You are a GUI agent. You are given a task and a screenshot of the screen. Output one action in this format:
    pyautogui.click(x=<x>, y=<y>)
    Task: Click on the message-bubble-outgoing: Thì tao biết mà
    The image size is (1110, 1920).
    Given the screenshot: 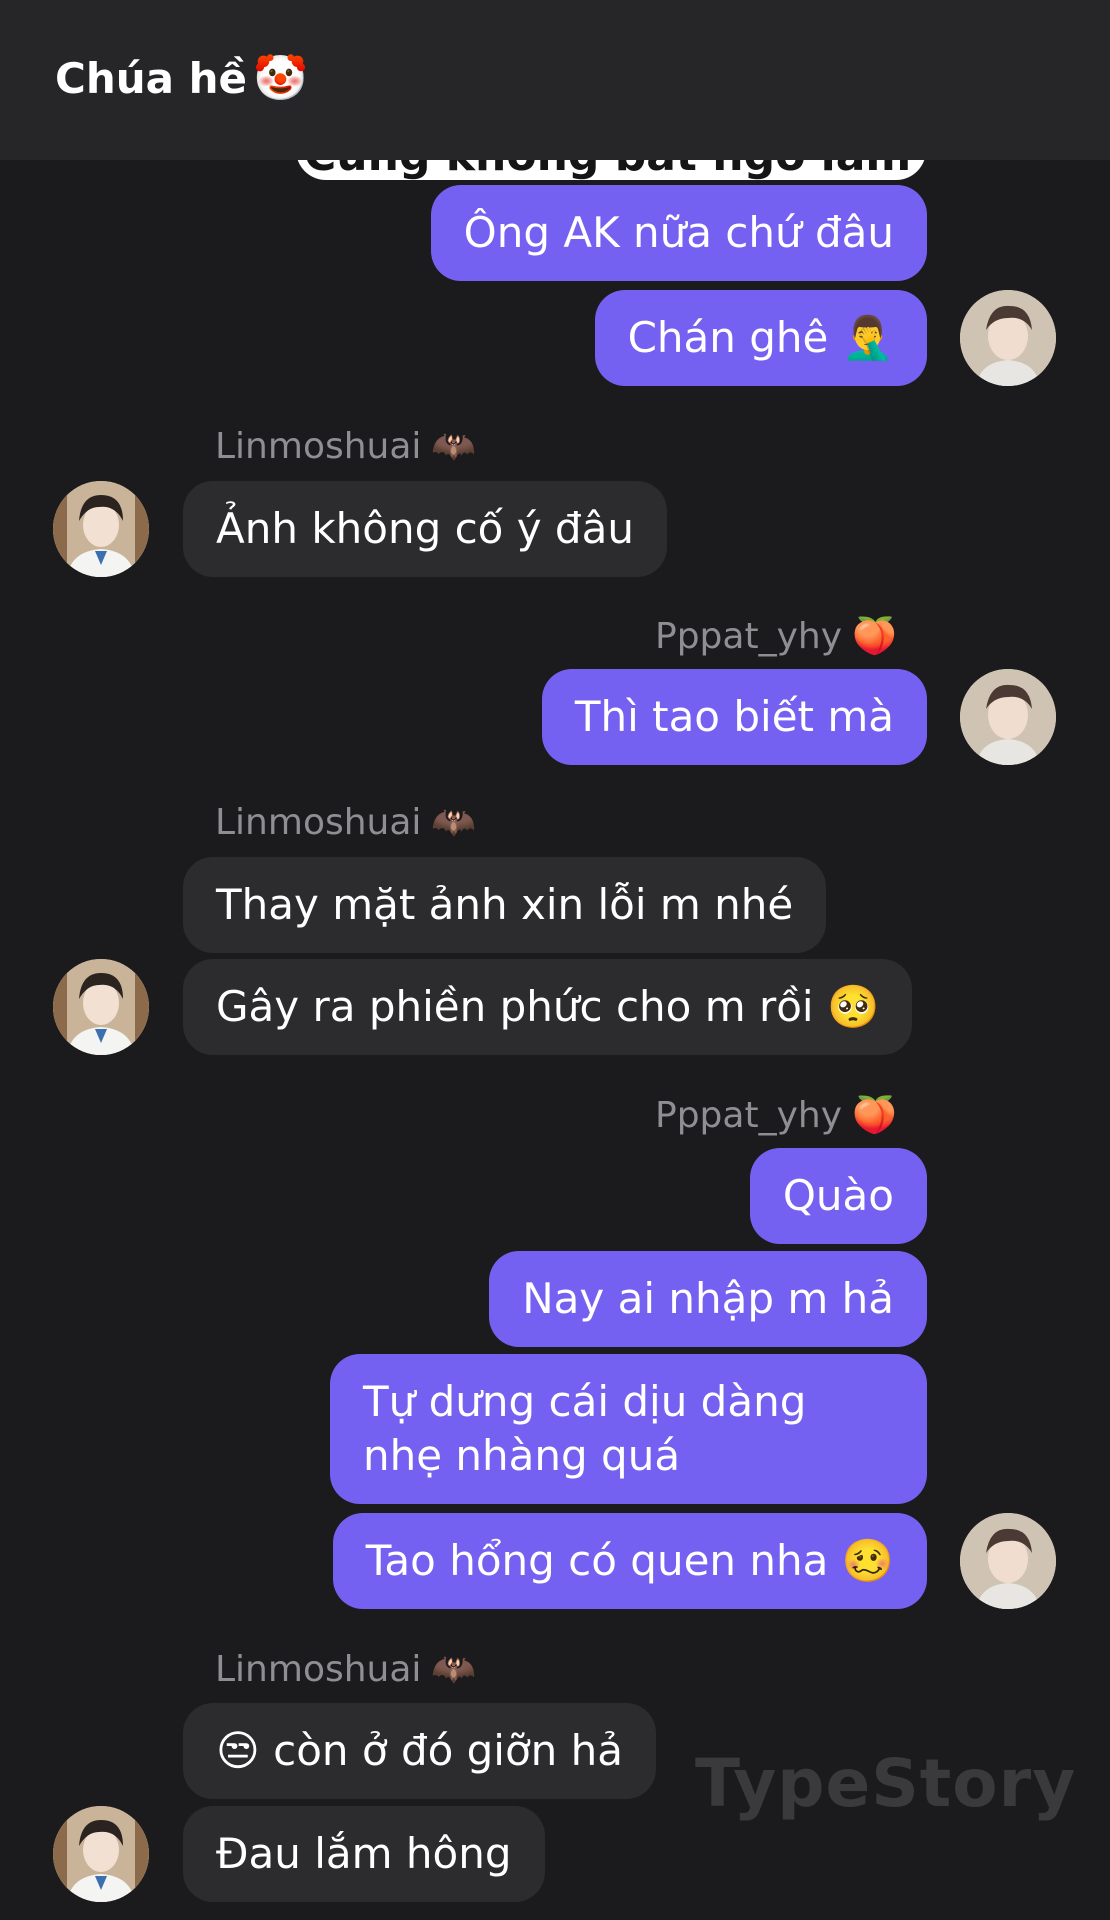 What is the action you would take?
    pyautogui.click(x=734, y=717)
    